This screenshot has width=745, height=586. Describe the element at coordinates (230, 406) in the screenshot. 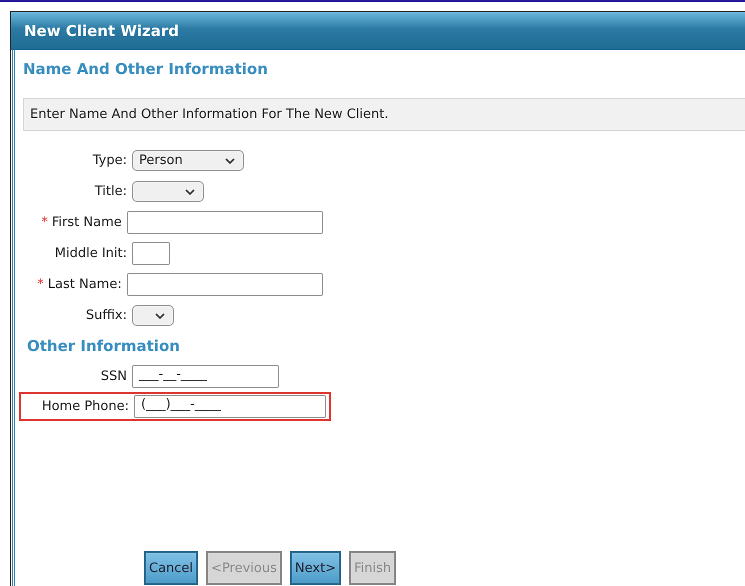

I see `input-field: (___)___-____` at that location.